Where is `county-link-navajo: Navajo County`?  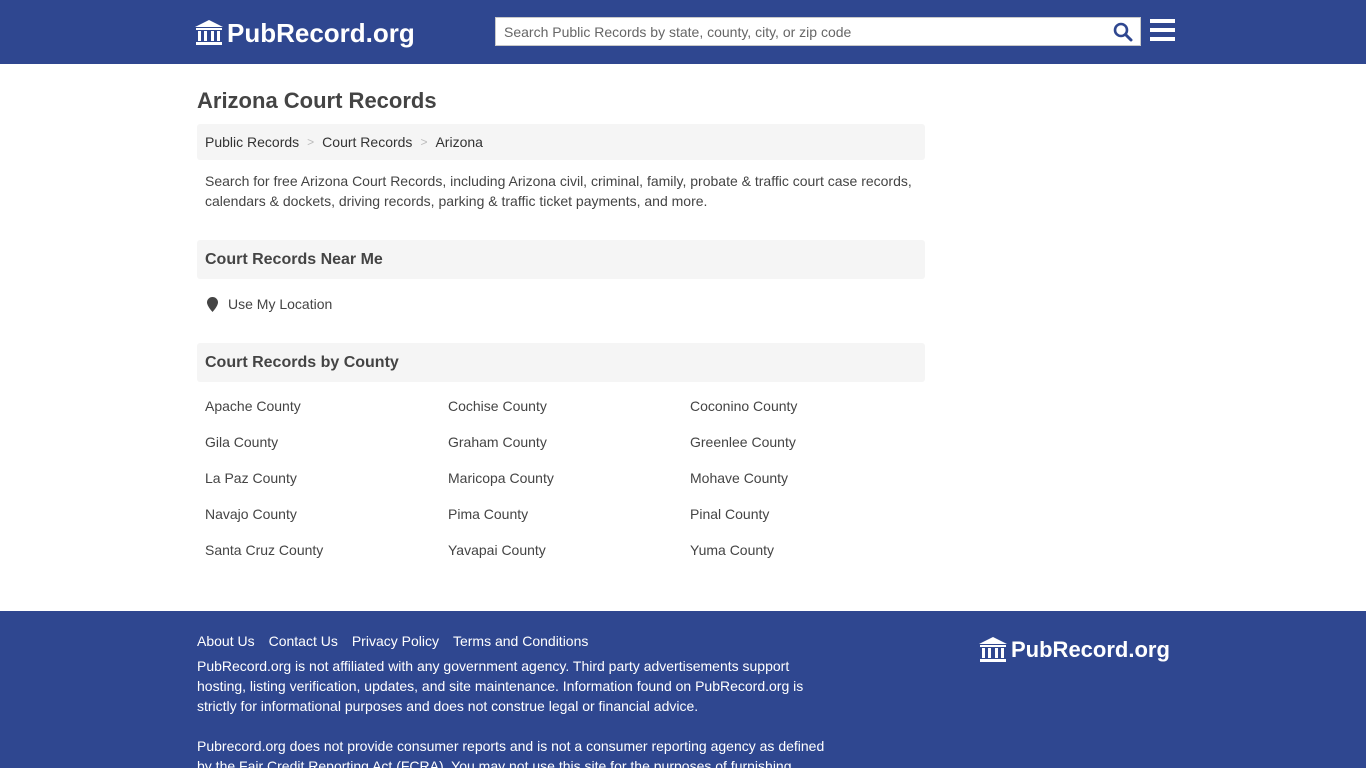
county-link-navajo: Navajo County is located at coordinates (251, 514).